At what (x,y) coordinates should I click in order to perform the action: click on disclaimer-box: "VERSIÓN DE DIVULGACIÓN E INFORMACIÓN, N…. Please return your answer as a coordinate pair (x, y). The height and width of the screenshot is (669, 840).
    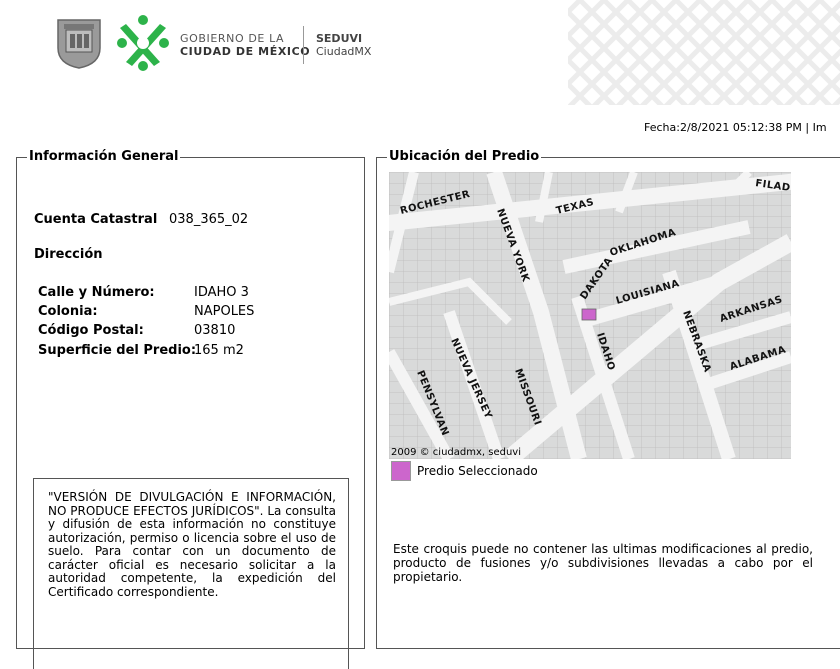
    Looking at the image, I should click on (191, 573).